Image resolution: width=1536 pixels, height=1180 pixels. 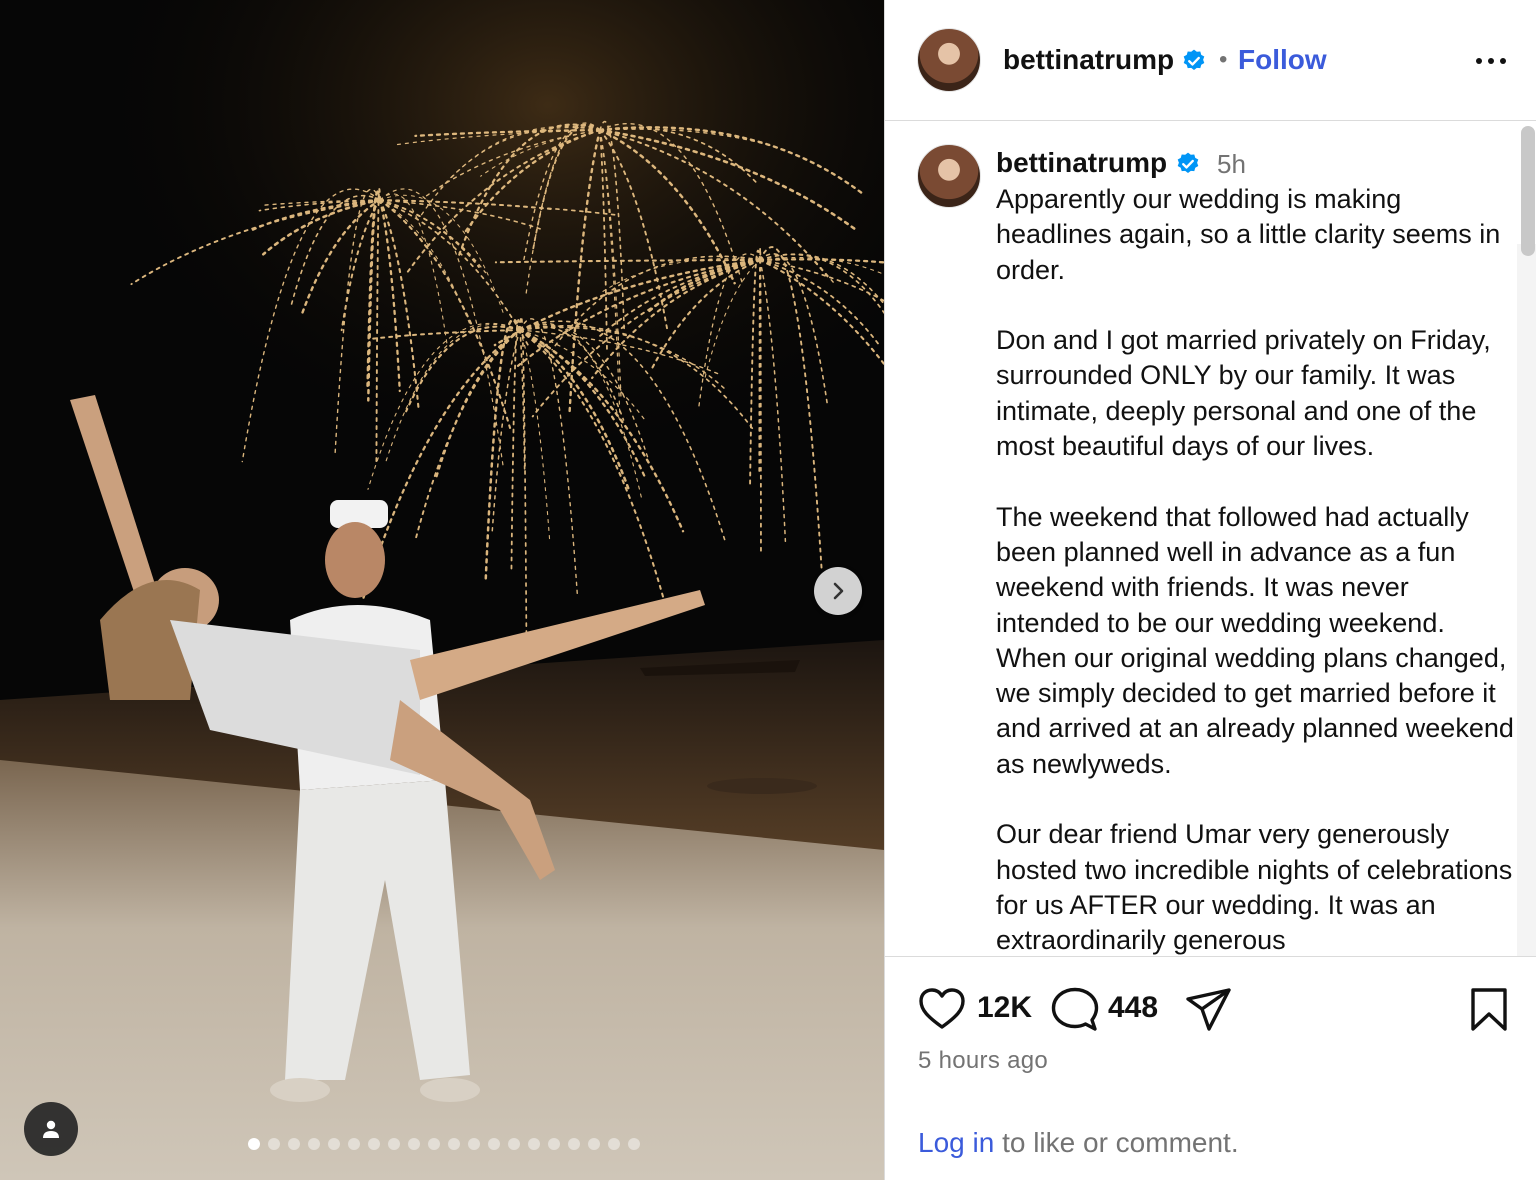 What do you see at coordinates (1075, 1010) in the screenshot?
I see `comment-icon` at bounding box center [1075, 1010].